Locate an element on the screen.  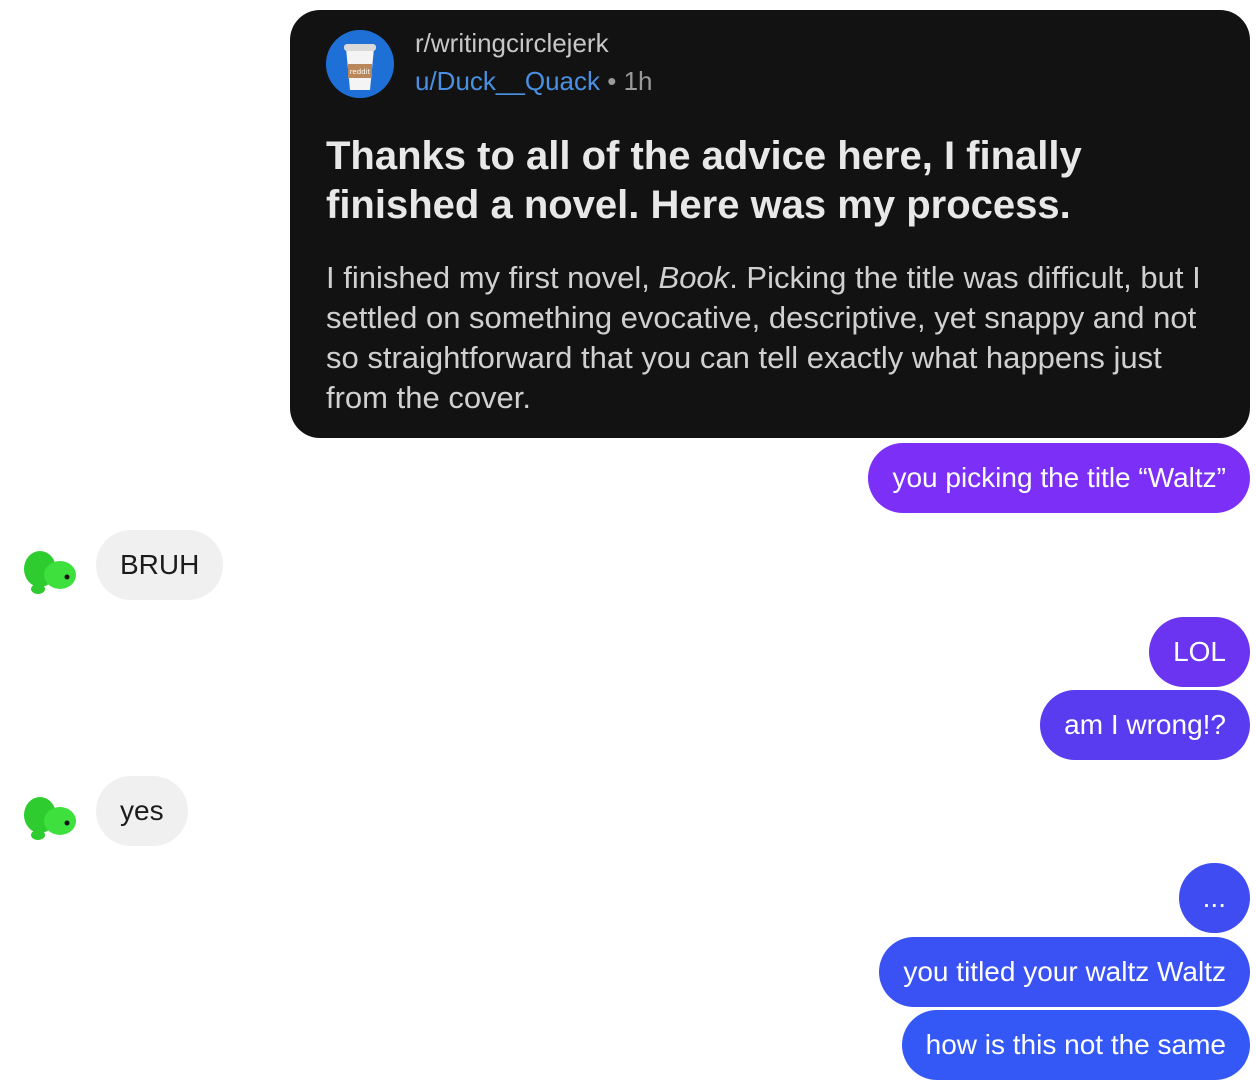
outgoing-message: you picking the title “Waltz” is located at coordinates (1059, 478).